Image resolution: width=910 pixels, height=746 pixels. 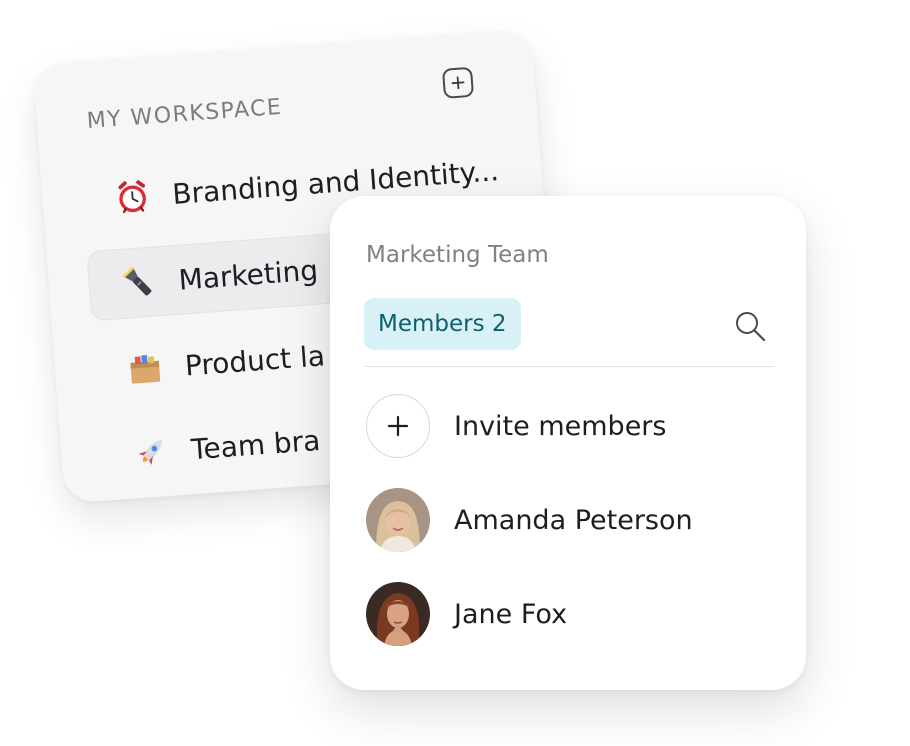 I want to click on search-icon, so click(x=751, y=327).